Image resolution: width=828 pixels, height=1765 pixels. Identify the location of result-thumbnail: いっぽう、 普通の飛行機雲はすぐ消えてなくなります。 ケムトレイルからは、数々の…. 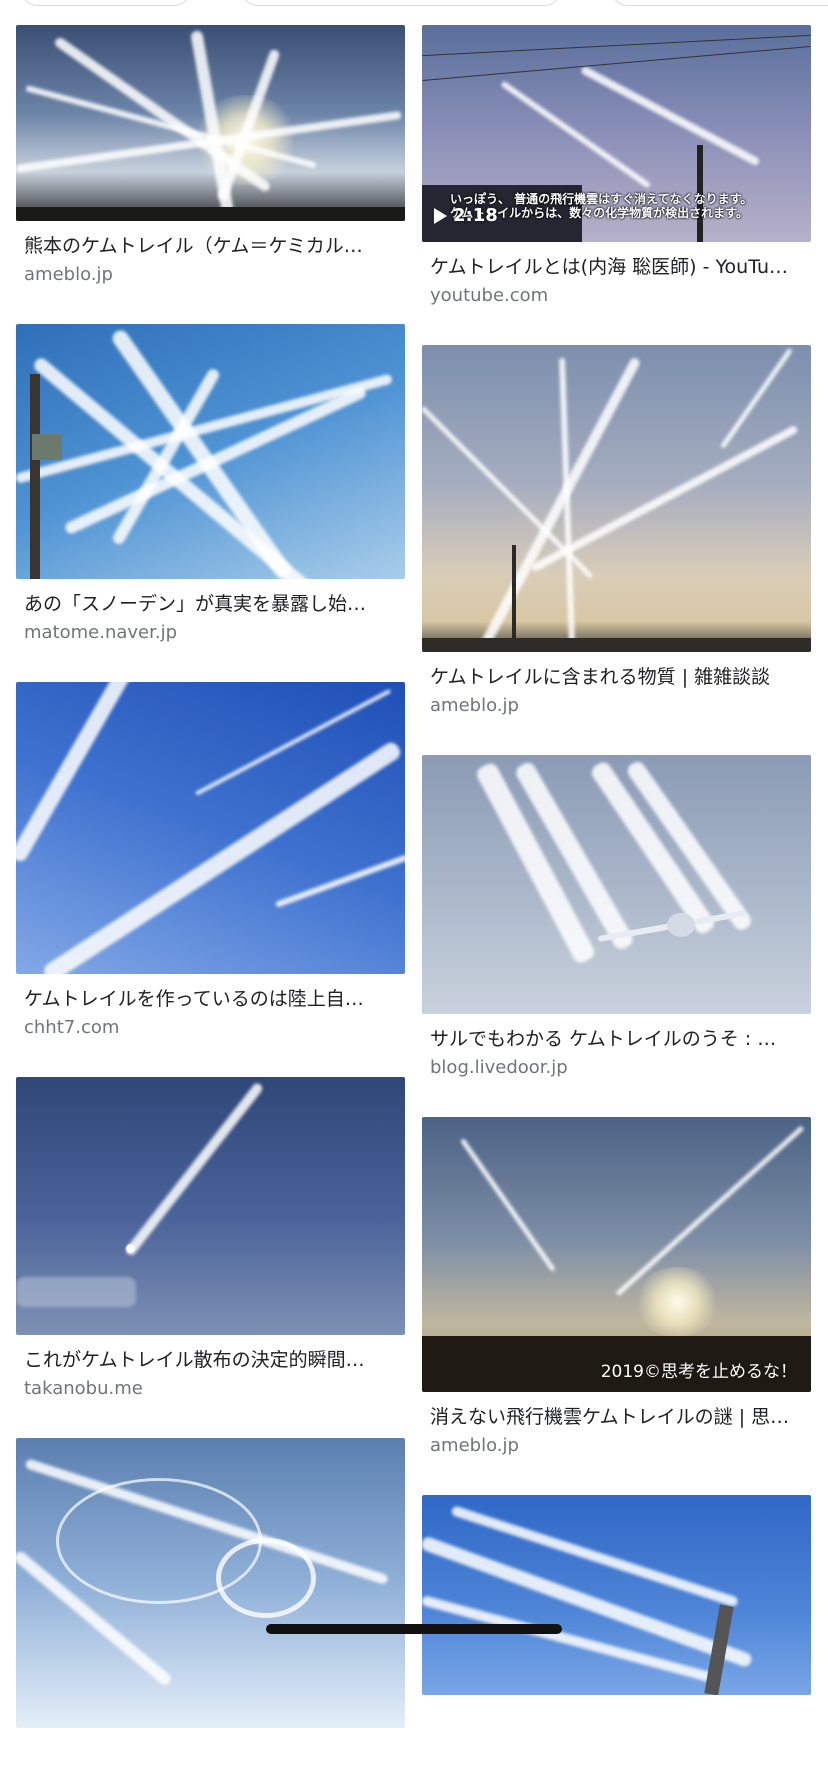
(616, 133).